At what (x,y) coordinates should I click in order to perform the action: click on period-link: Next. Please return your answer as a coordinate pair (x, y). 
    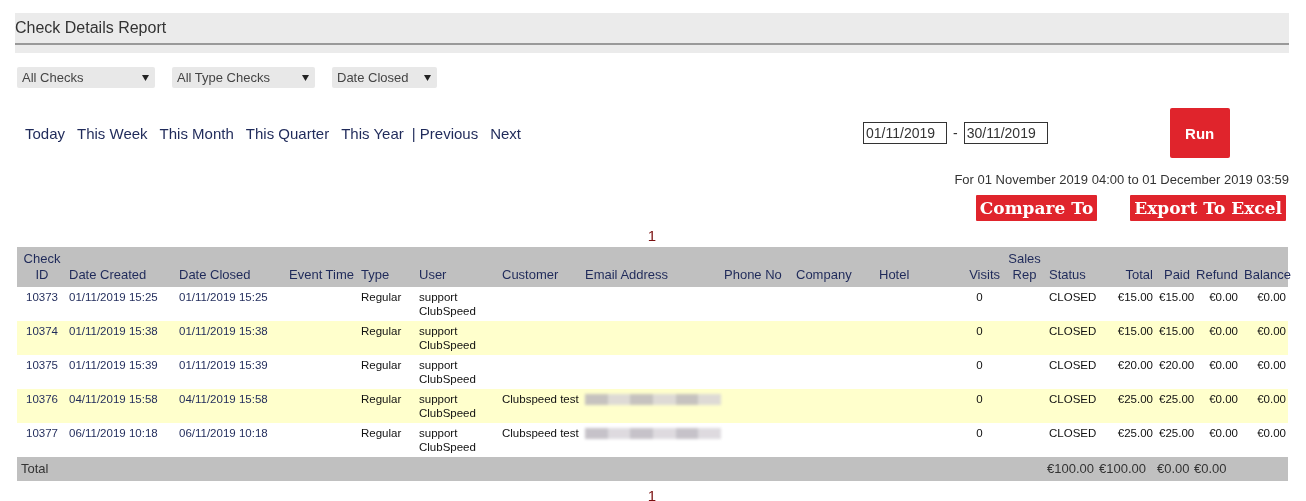
    Looking at the image, I should click on (505, 133).